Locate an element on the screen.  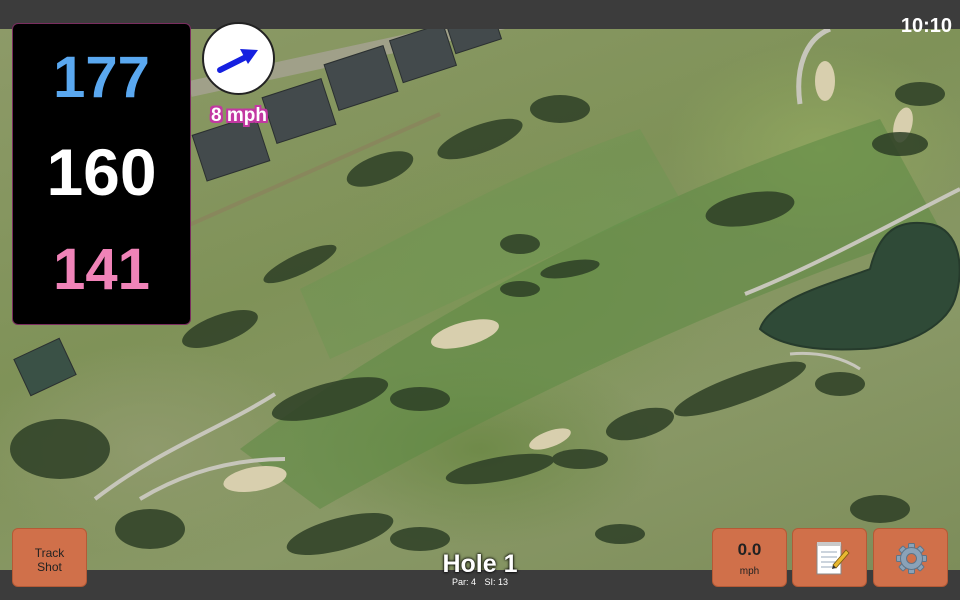
notes-button is located at coordinates (829, 557).